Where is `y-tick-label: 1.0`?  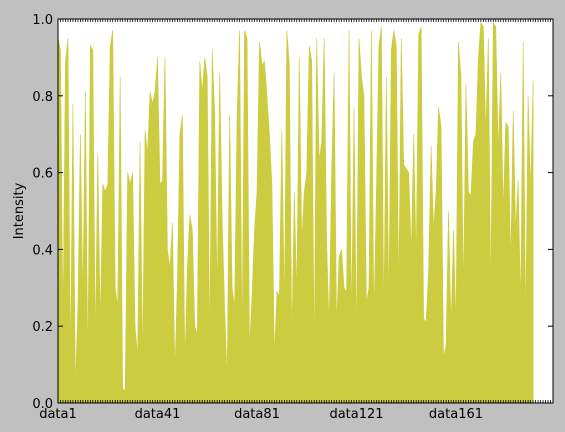
y-tick-label: 1.0 is located at coordinates (42, 20).